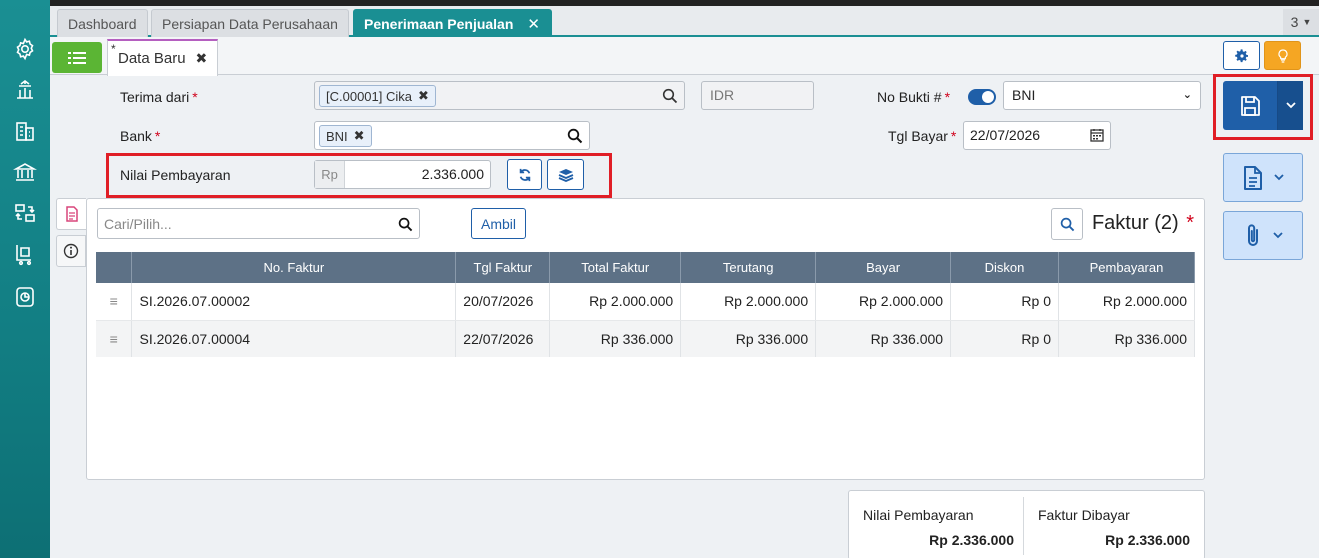 This screenshot has width=1319, height=558. Describe the element at coordinates (498, 223) in the screenshot. I see `ambil-button: Ambil` at that location.